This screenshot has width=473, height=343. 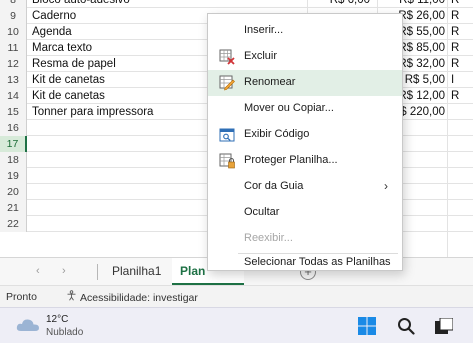 I want to click on protect-sheet-icon, so click(x=227, y=161).